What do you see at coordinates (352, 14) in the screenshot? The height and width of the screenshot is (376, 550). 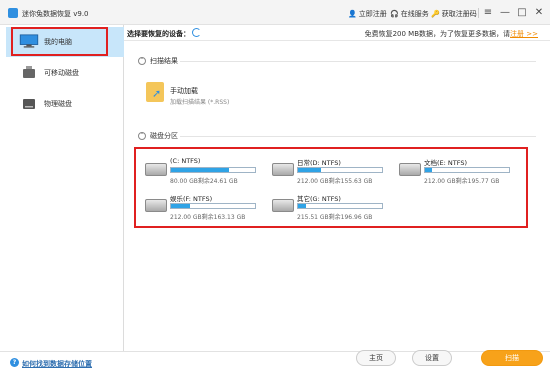 I see `user-icon: 👤` at bounding box center [352, 14].